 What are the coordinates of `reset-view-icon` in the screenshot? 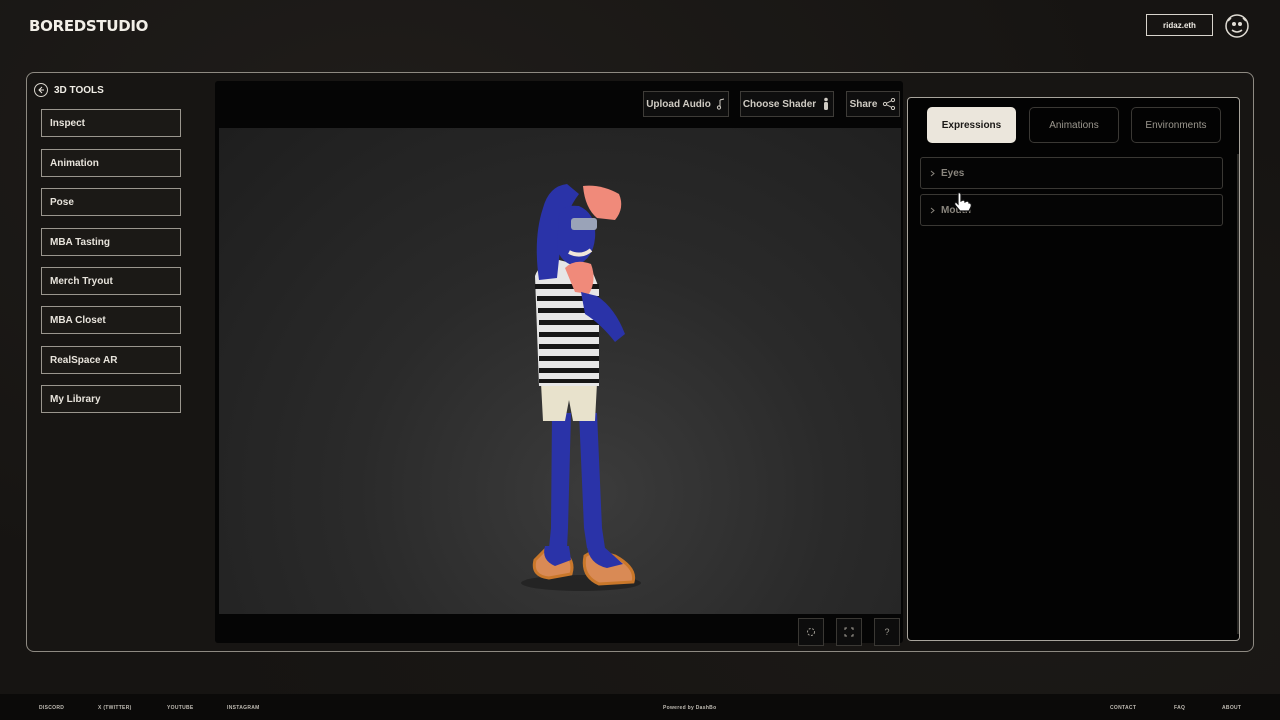 It's located at (811, 632).